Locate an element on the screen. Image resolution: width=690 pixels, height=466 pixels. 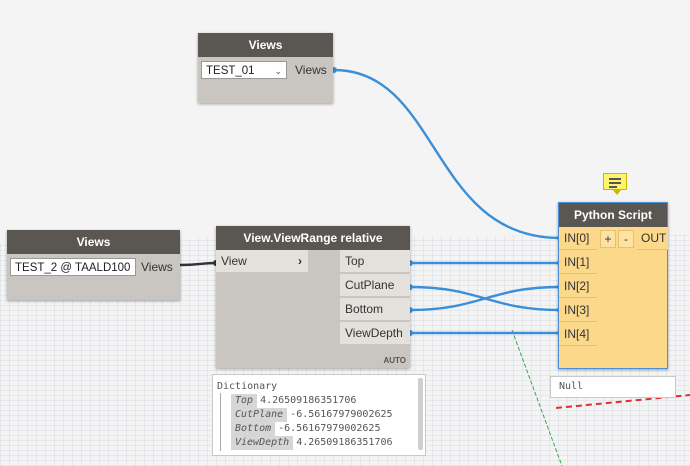
dict-row: Top 4.26509186351706 is located at coordinates (319, 401).